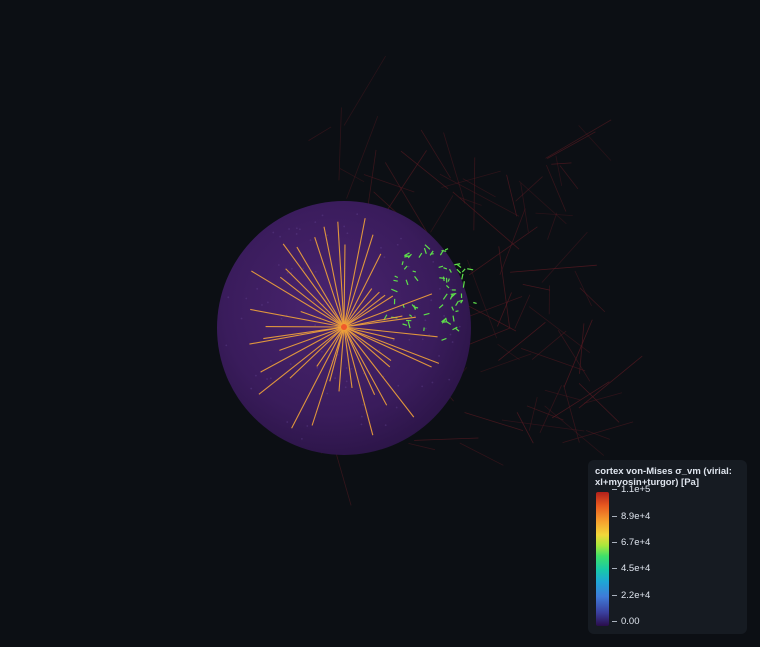 This screenshot has width=760, height=647. What do you see at coordinates (631, 542) in the screenshot?
I see `colorbar-tick: 6.7e+4` at bounding box center [631, 542].